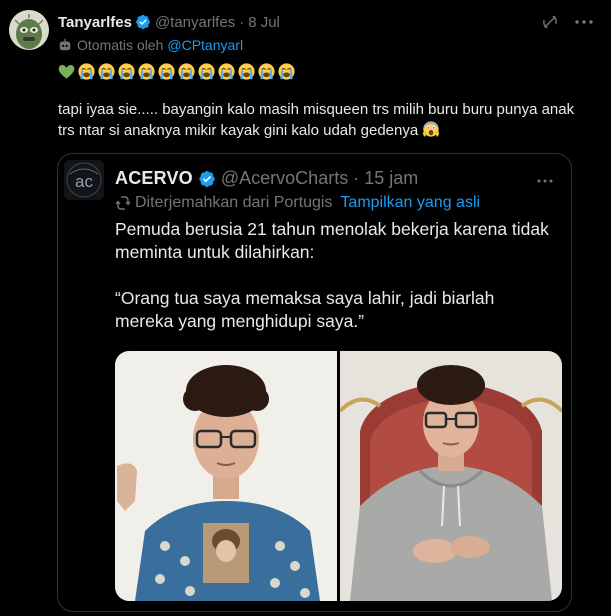 This screenshot has height=616, width=611. I want to click on tweet-date: 8 Jul, so click(264, 22).